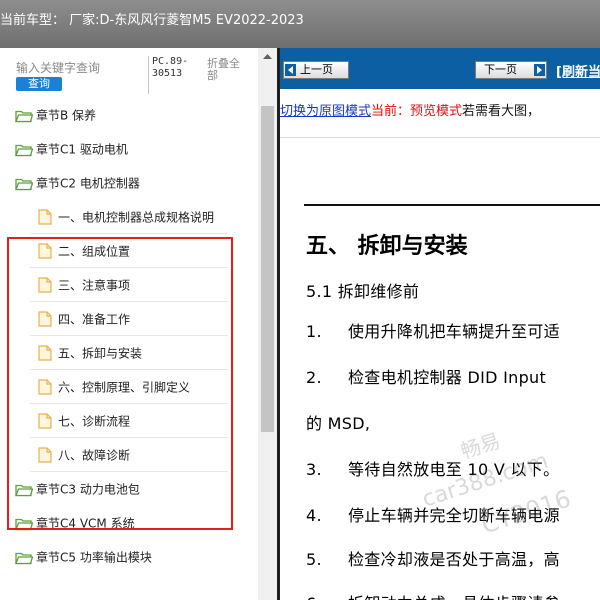 The width and height of the screenshot is (600, 600). I want to click on current-mode-text: 当前：预览模式, so click(417, 111).